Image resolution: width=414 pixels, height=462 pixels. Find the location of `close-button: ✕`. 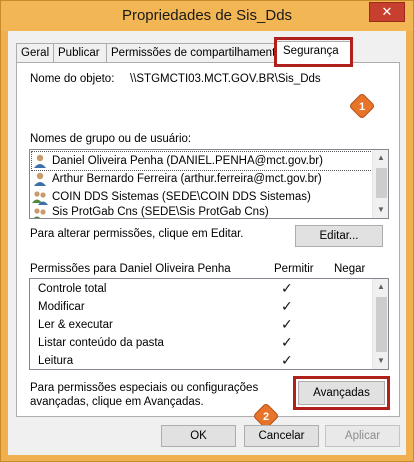

close-button: ✕ is located at coordinates (387, 12).